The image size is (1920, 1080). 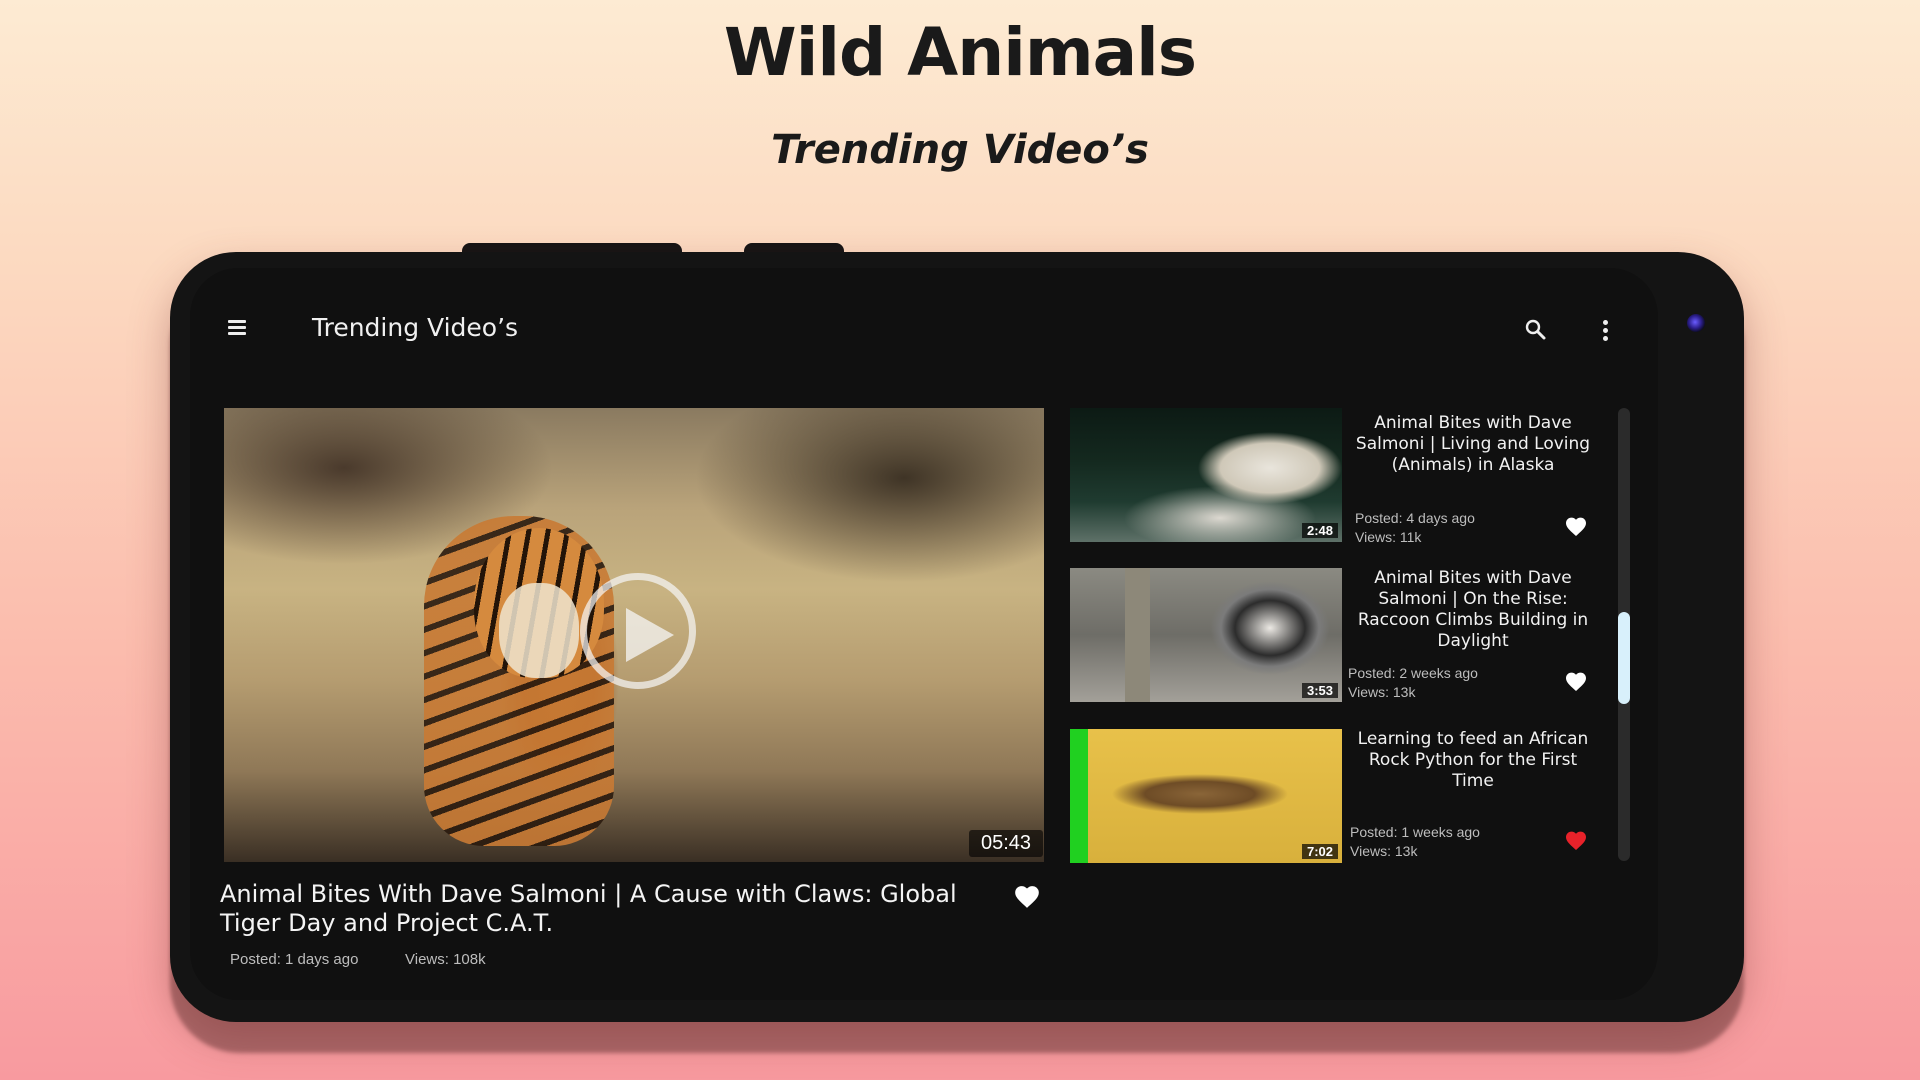 I want to click on video-duration: 7:02, so click(x=1319, y=851).